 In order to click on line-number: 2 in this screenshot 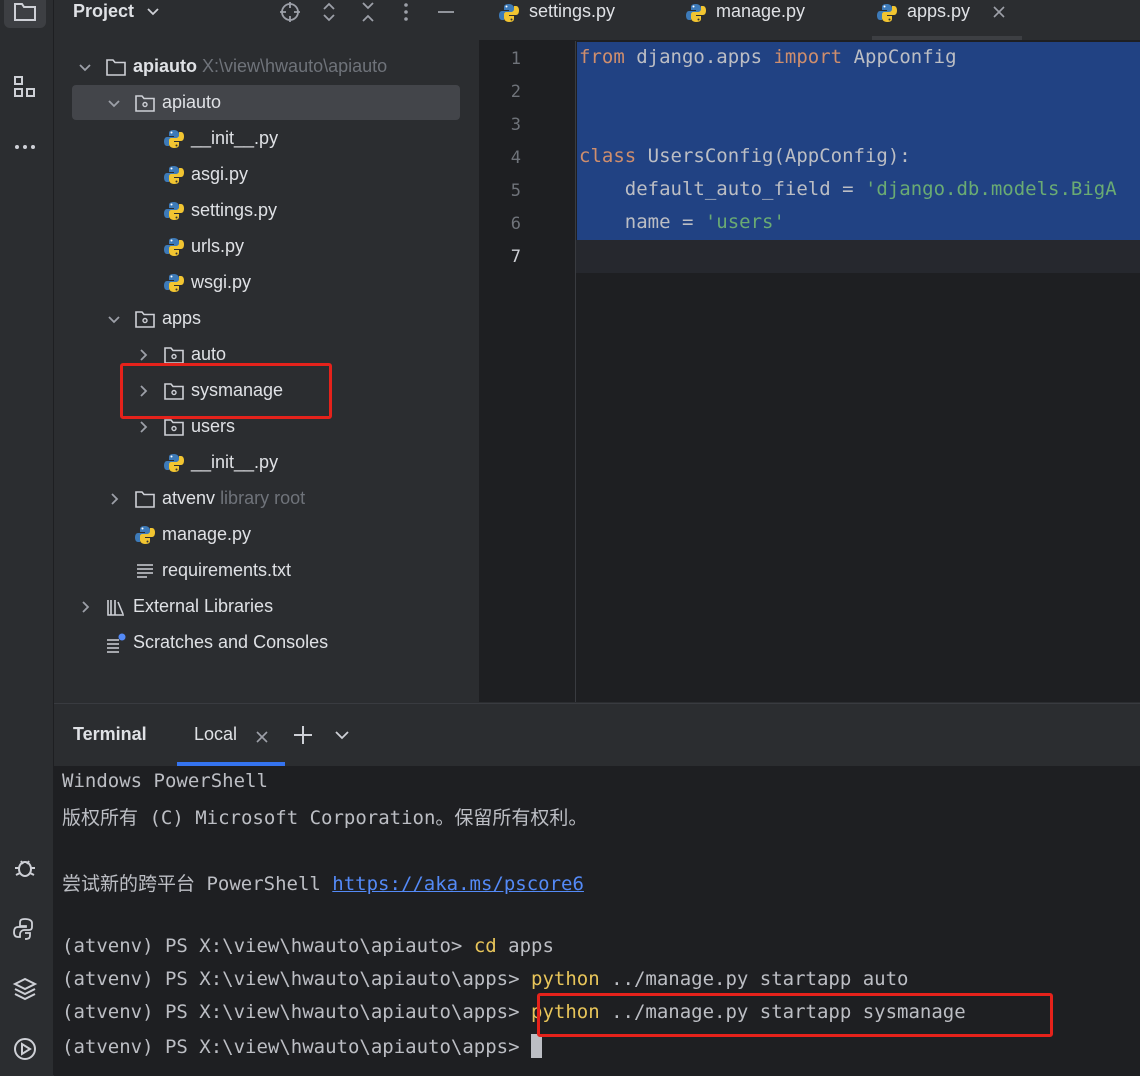, I will do `click(515, 92)`.